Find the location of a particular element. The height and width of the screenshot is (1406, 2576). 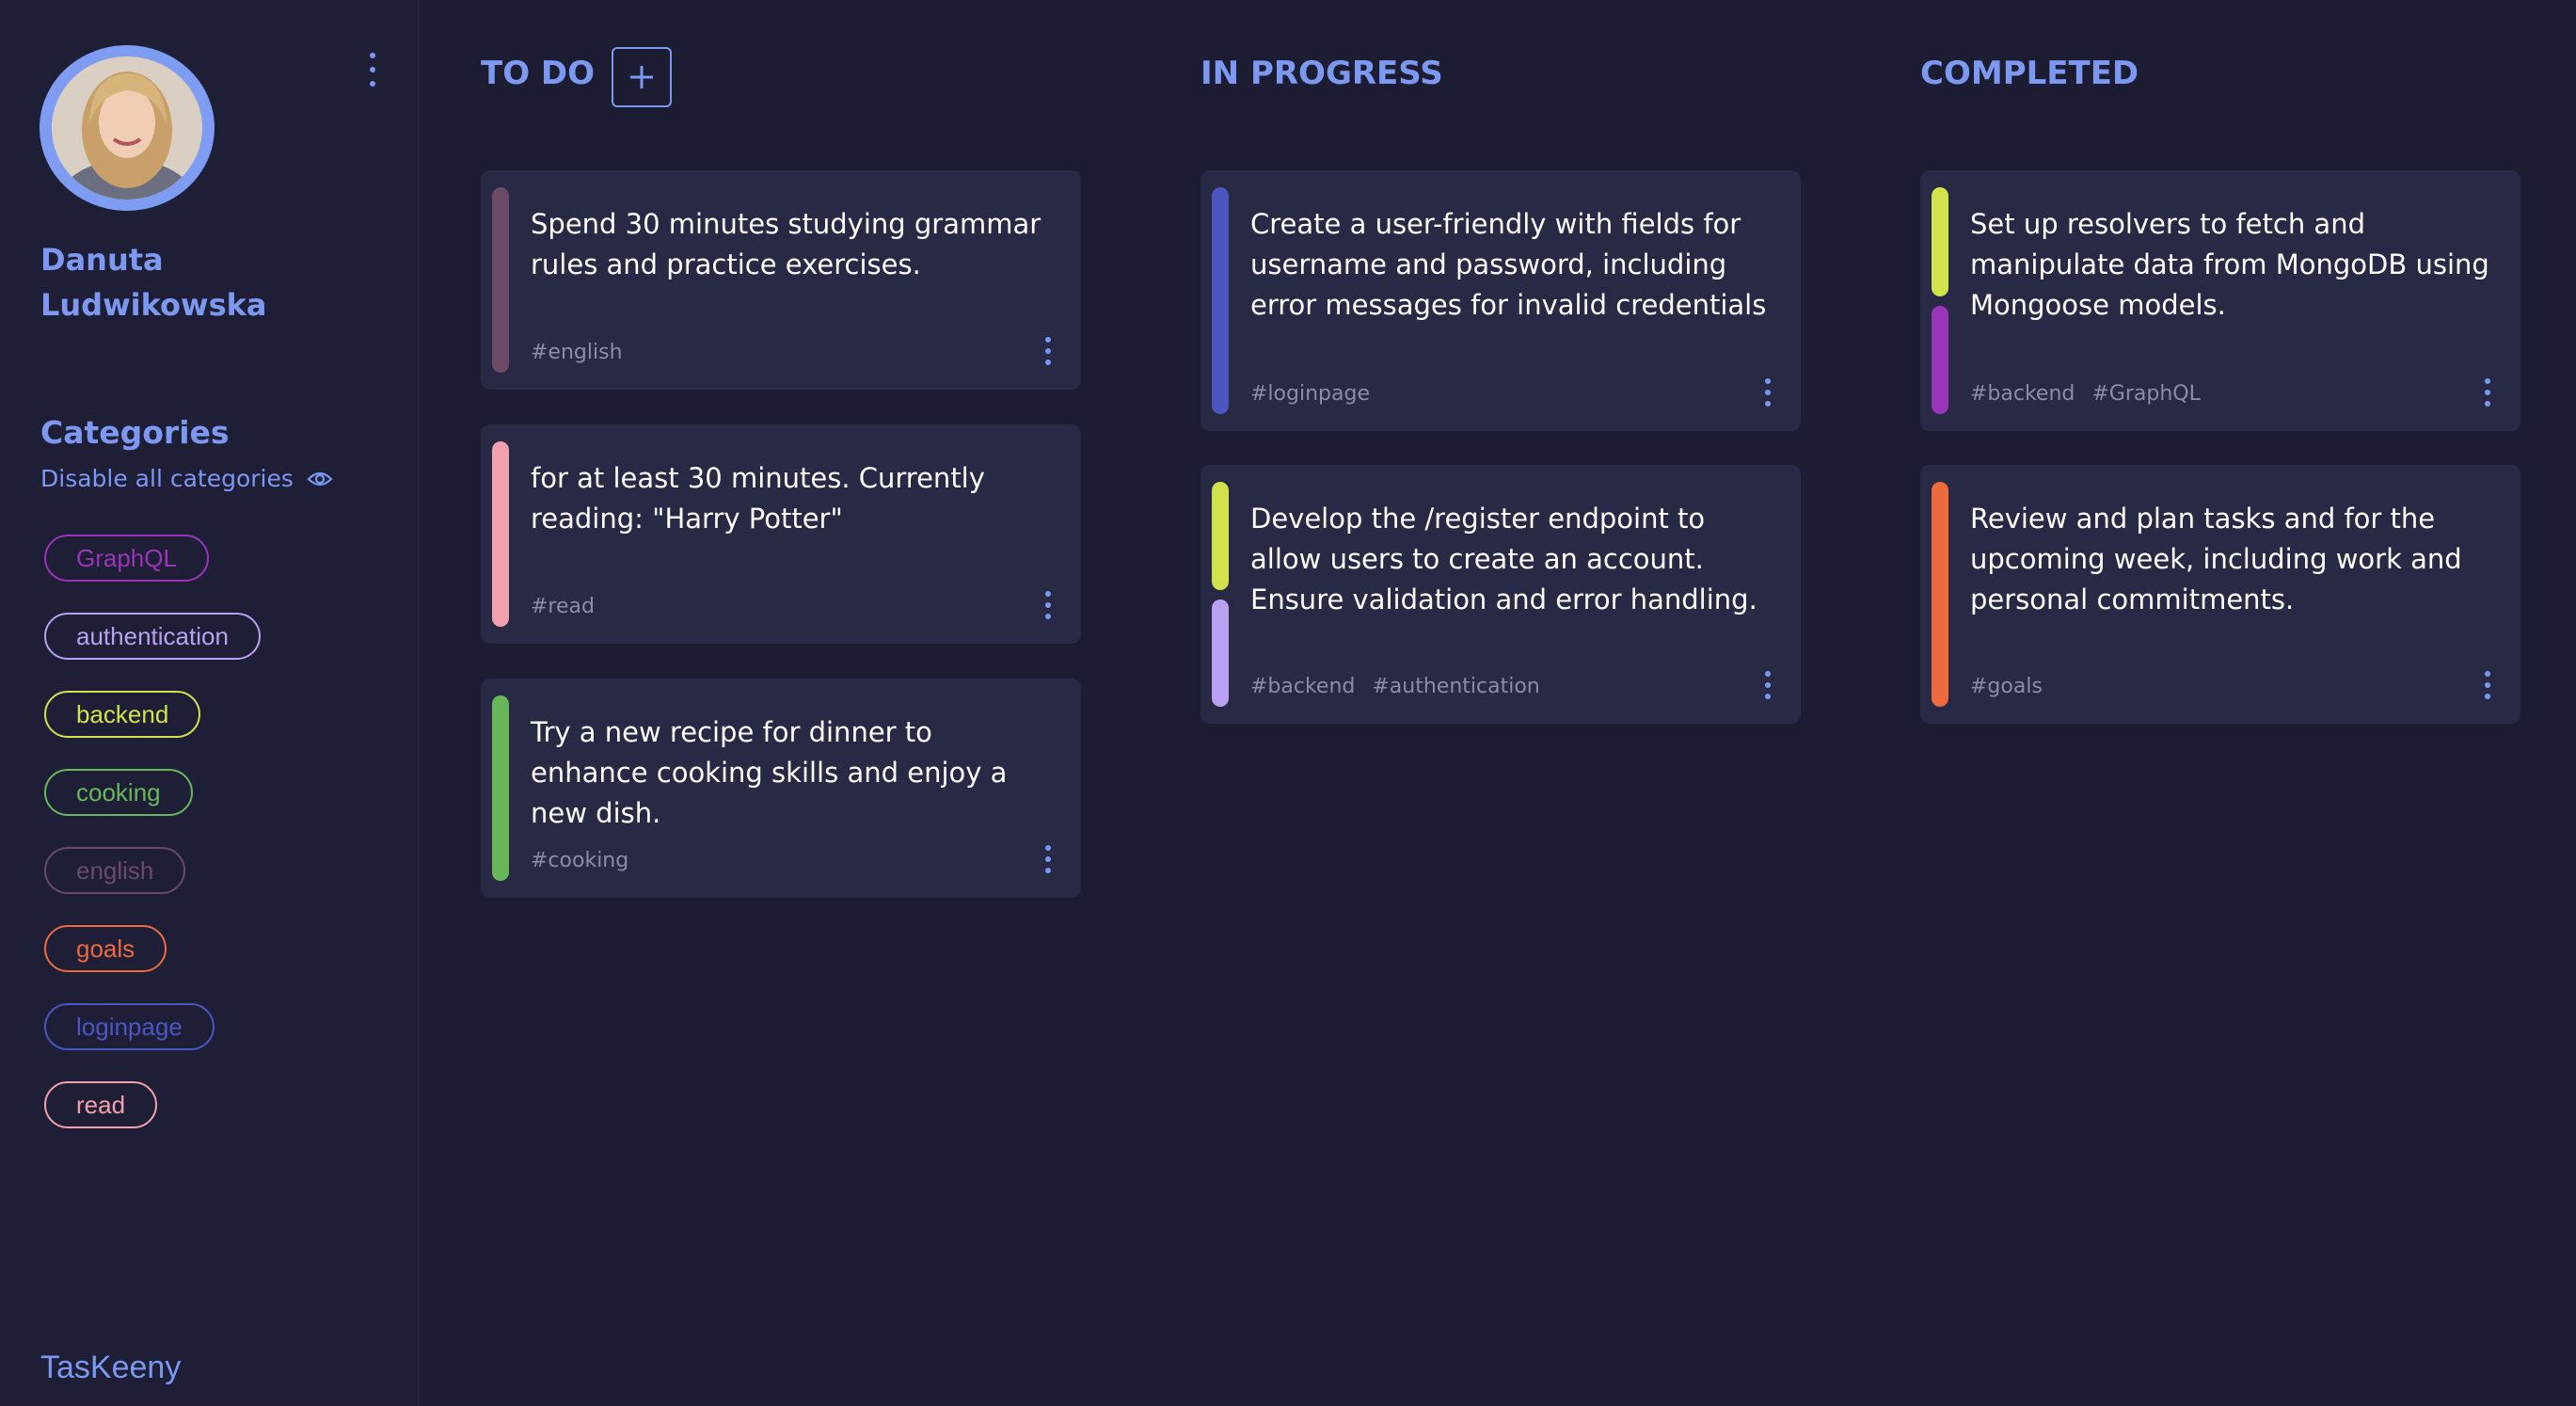

task-tag: #read is located at coordinates (563, 606).